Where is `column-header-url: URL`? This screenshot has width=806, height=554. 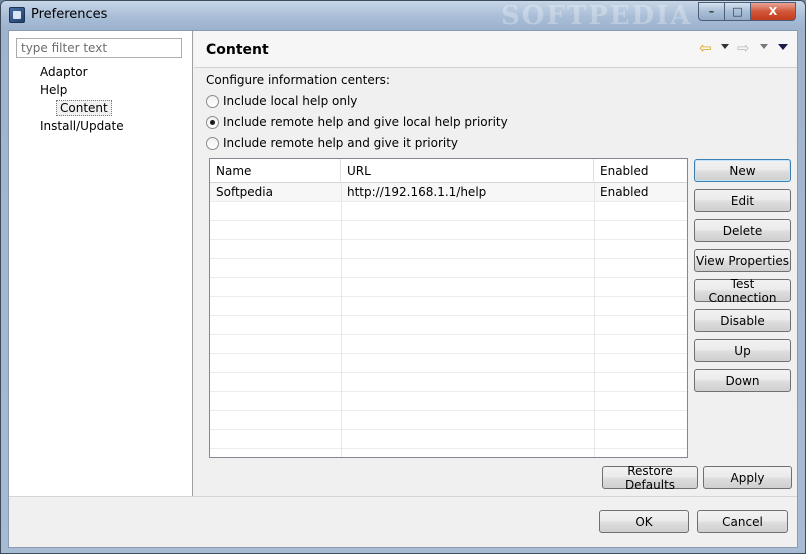 column-header-url: URL is located at coordinates (467, 171).